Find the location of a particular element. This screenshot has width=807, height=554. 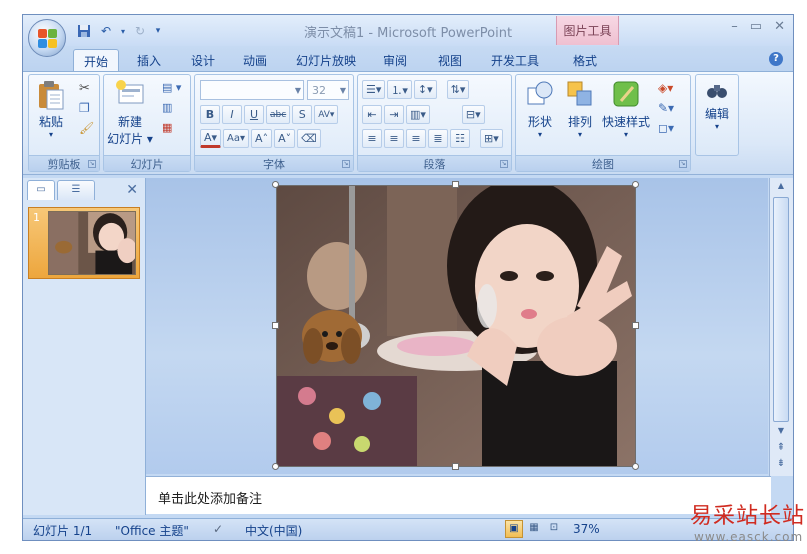

tab-view: 视图 is located at coordinates (450, 60).